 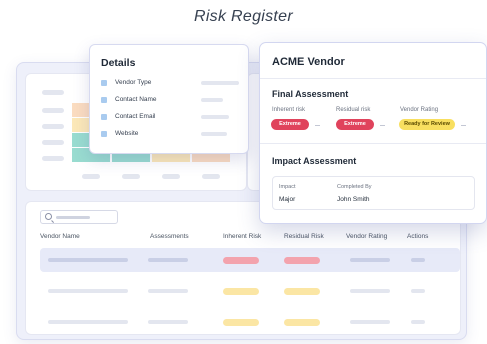 What do you see at coordinates (136, 99) in the screenshot?
I see `detail-label: Contact Name` at bounding box center [136, 99].